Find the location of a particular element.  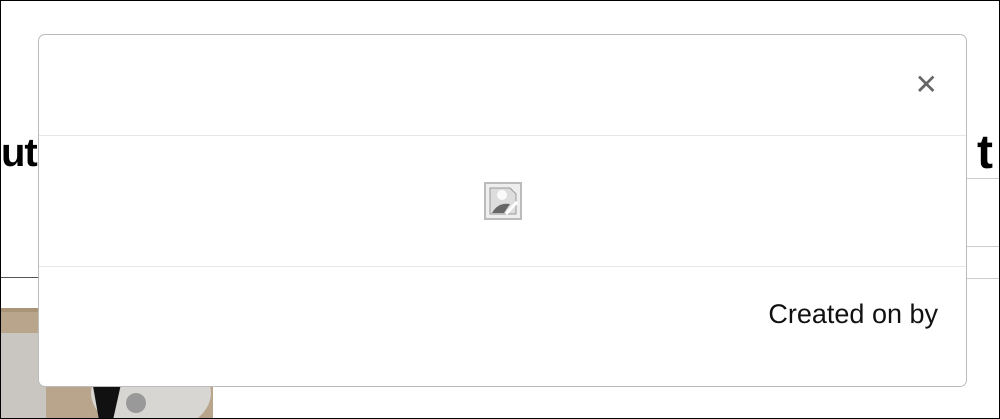

close-button: ✕ is located at coordinates (926, 85).